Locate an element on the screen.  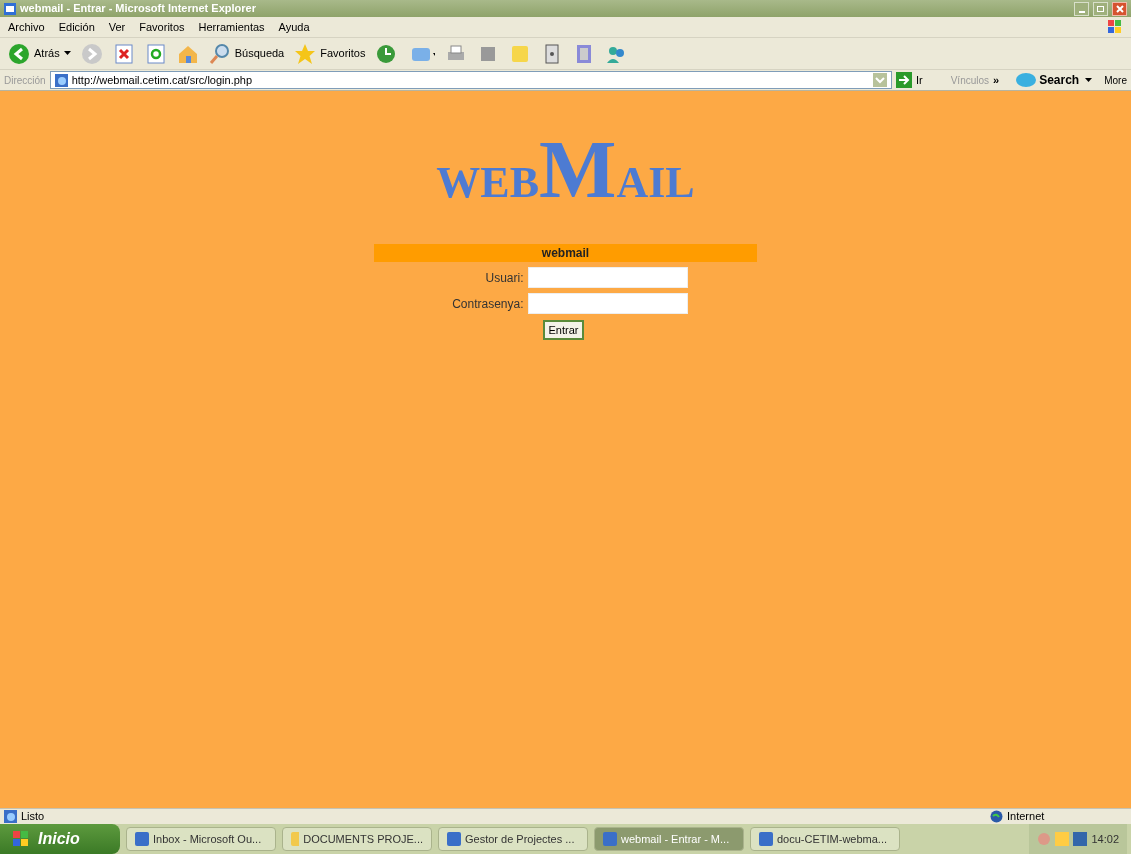
menu-item: Archivo is located at coordinates (26, 27).